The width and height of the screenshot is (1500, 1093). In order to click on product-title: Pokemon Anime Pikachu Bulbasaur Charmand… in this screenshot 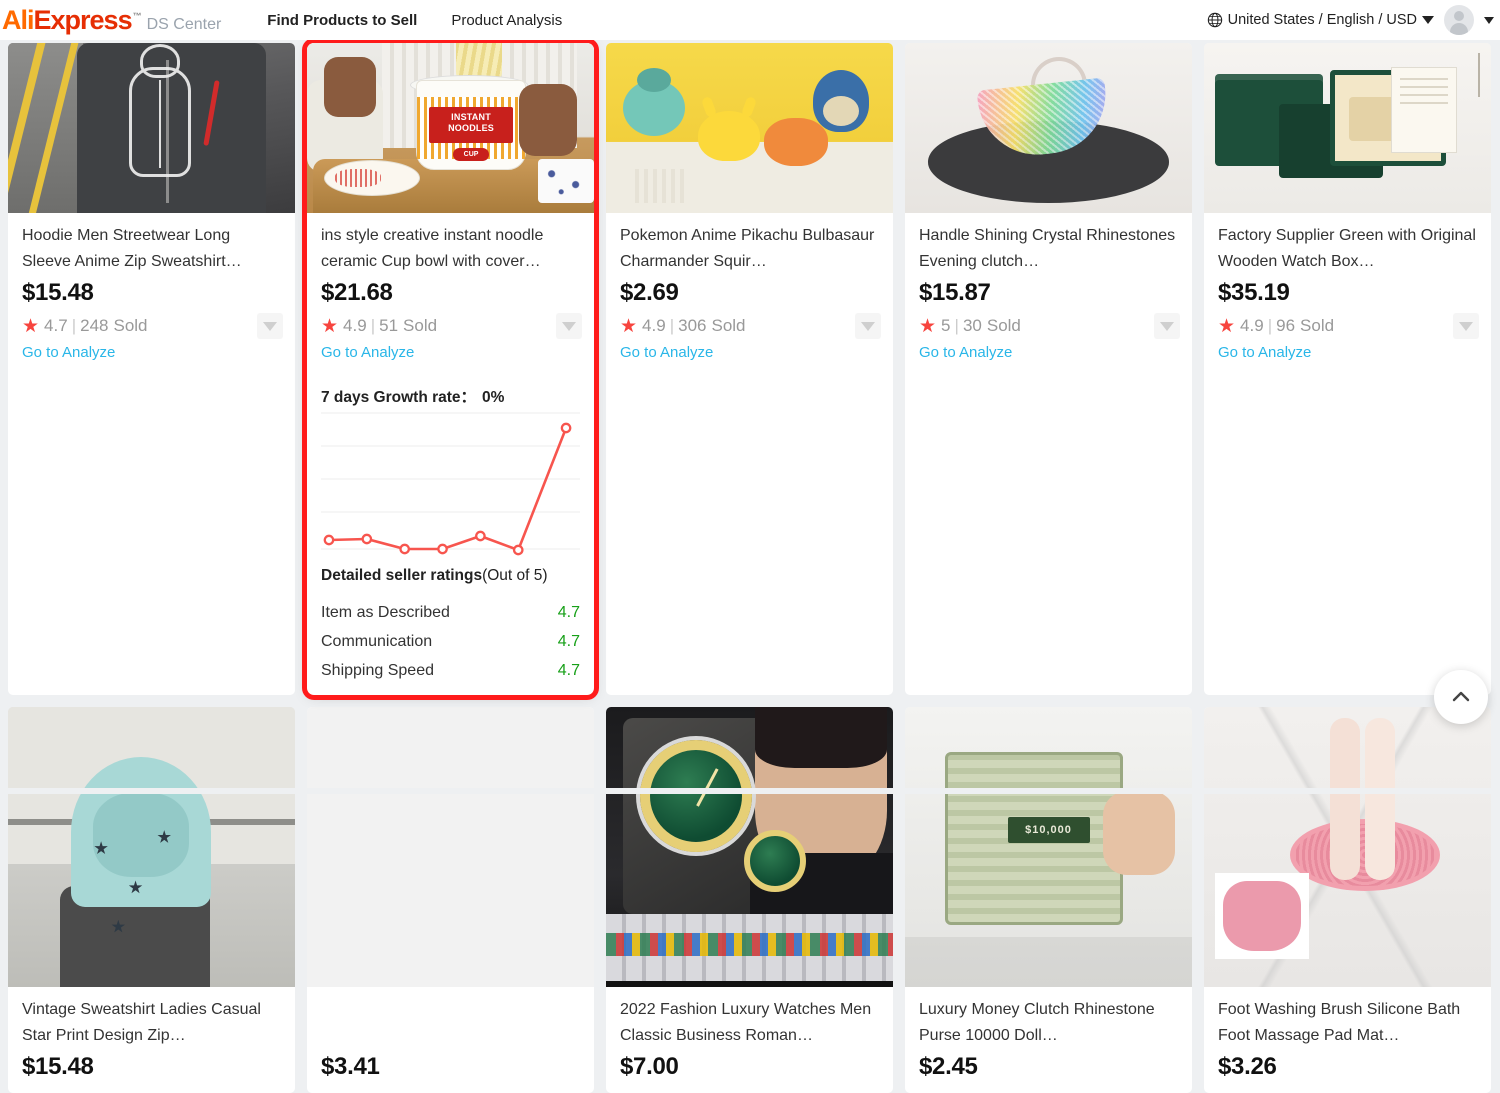, I will do `click(749, 249)`.